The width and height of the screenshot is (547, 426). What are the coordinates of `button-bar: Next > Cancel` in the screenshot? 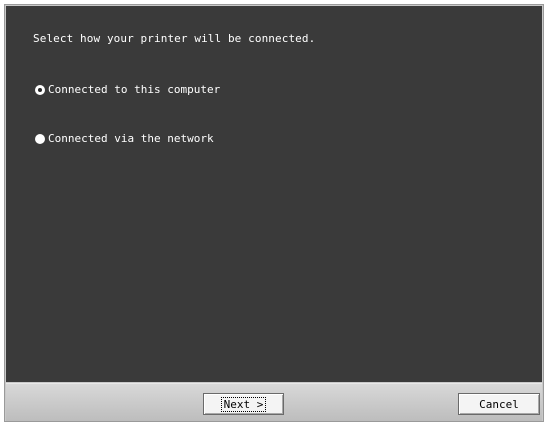 It's located at (274, 402).